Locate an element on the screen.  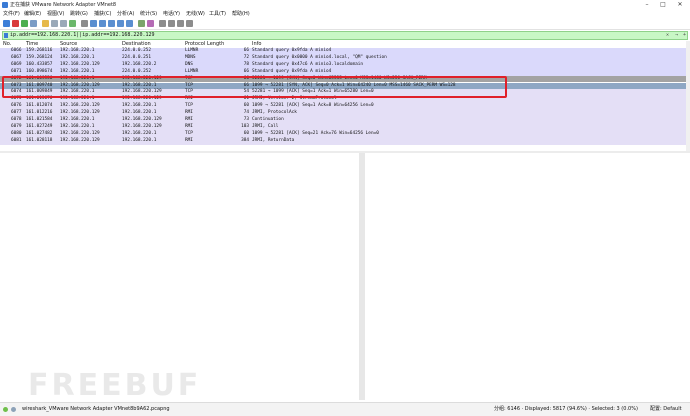
colorize-icon is located at coordinates (150, 23).